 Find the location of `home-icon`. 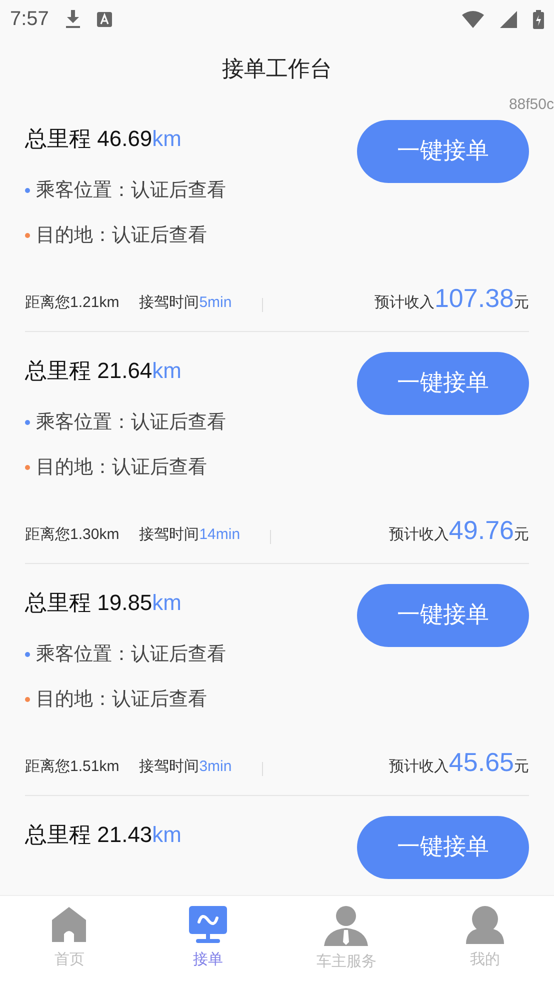

home-icon is located at coordinates (69, 925).